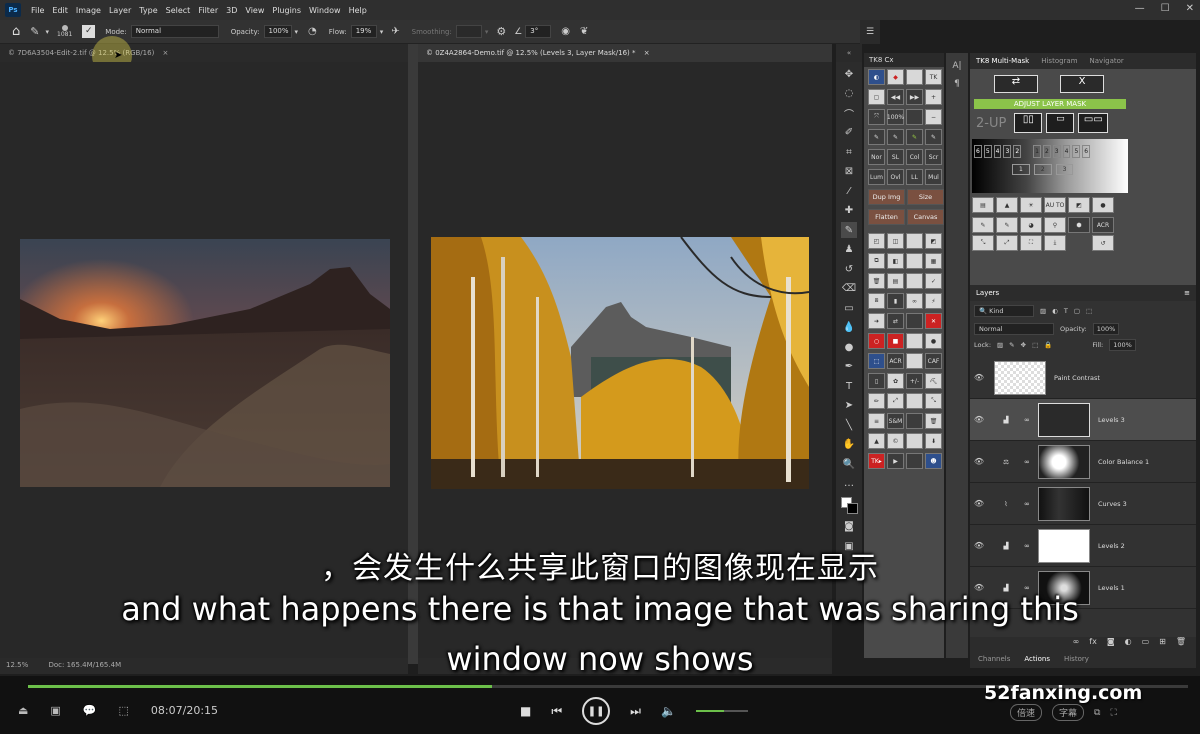  What do you see at coordinates (849, 464) in the screenshot?
I see `zoom-tool-icon: 🔍` at bounding box center [849, 464].